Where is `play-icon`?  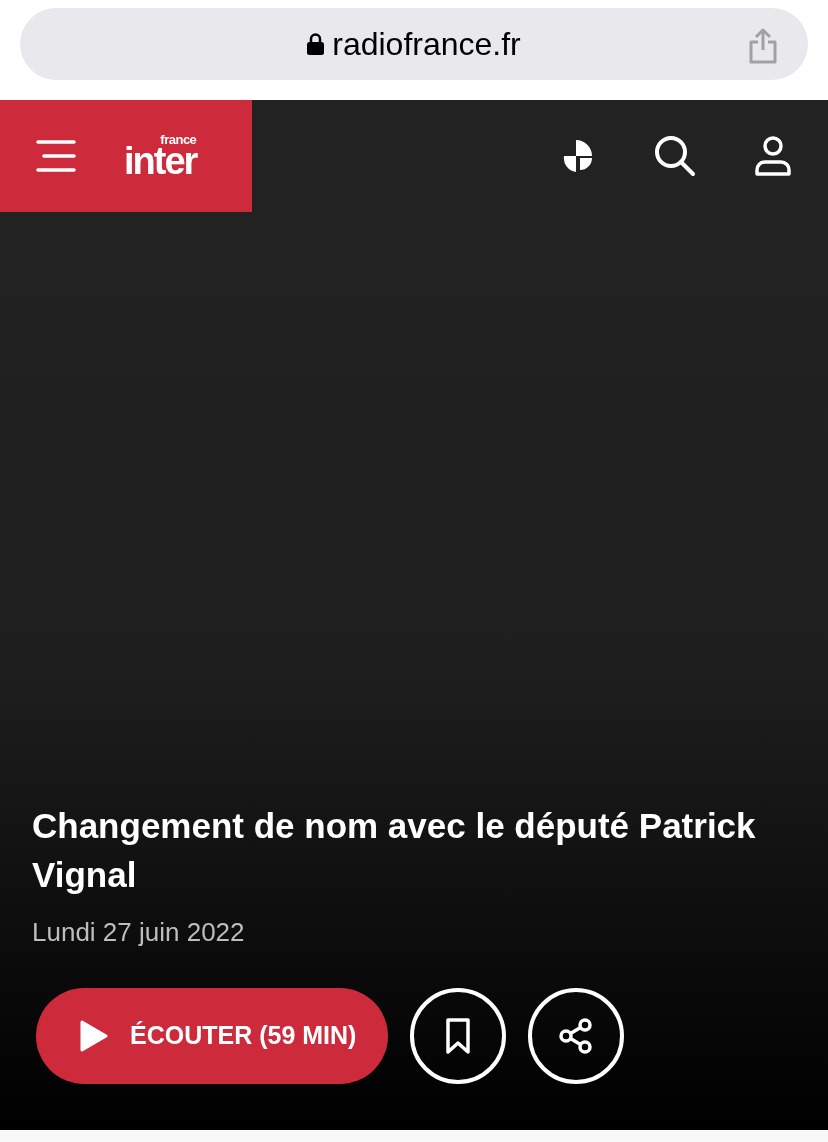 play-icon is located at coordinates (94, 1036).